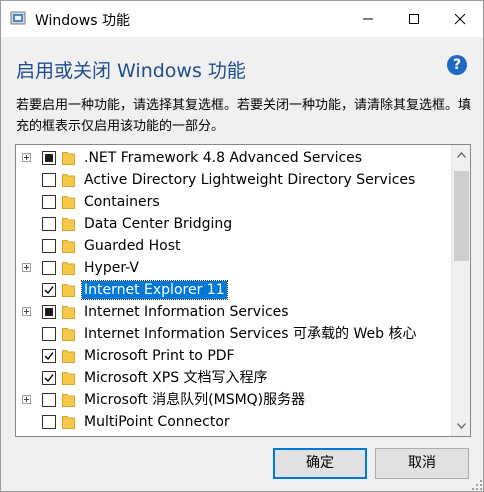 The width and height of the screenshot is (484, 492). I want to click on help-icon: ?, so click(457, 65).